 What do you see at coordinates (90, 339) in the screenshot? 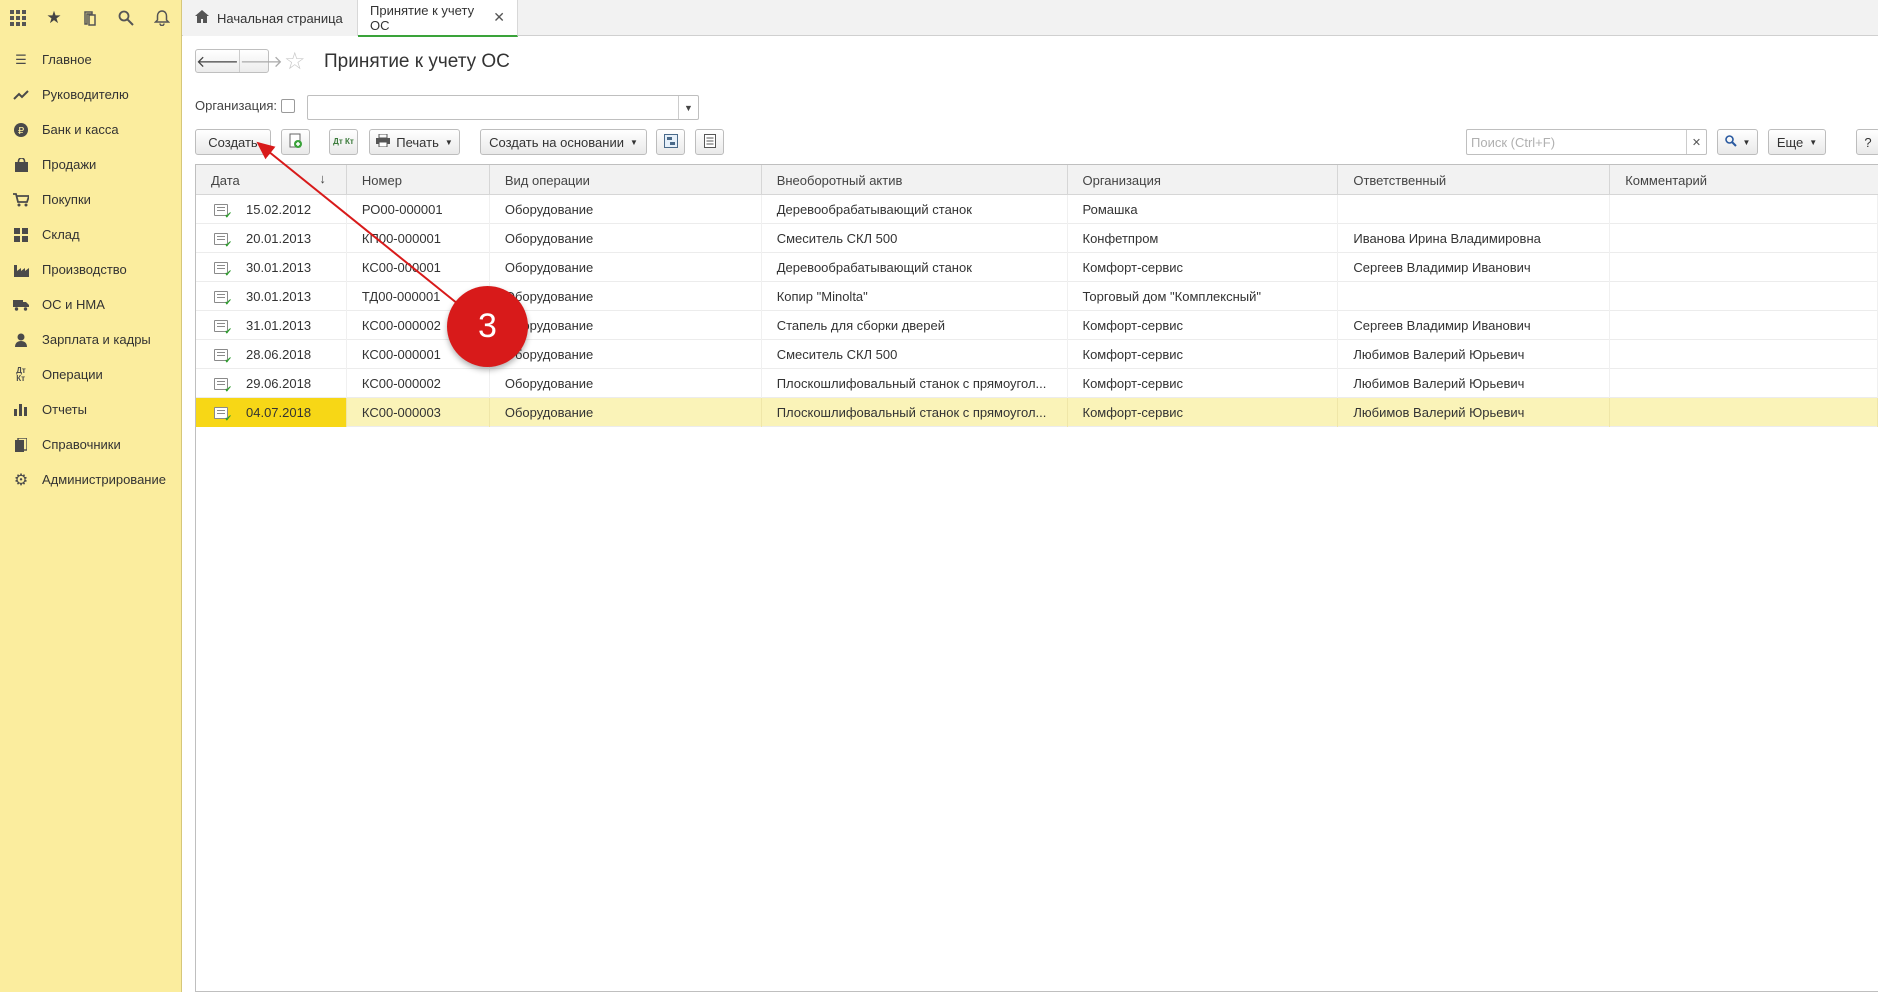
I see `sidebar-item-salary: Зарплата и кадры` at bounding box center [90, 339].